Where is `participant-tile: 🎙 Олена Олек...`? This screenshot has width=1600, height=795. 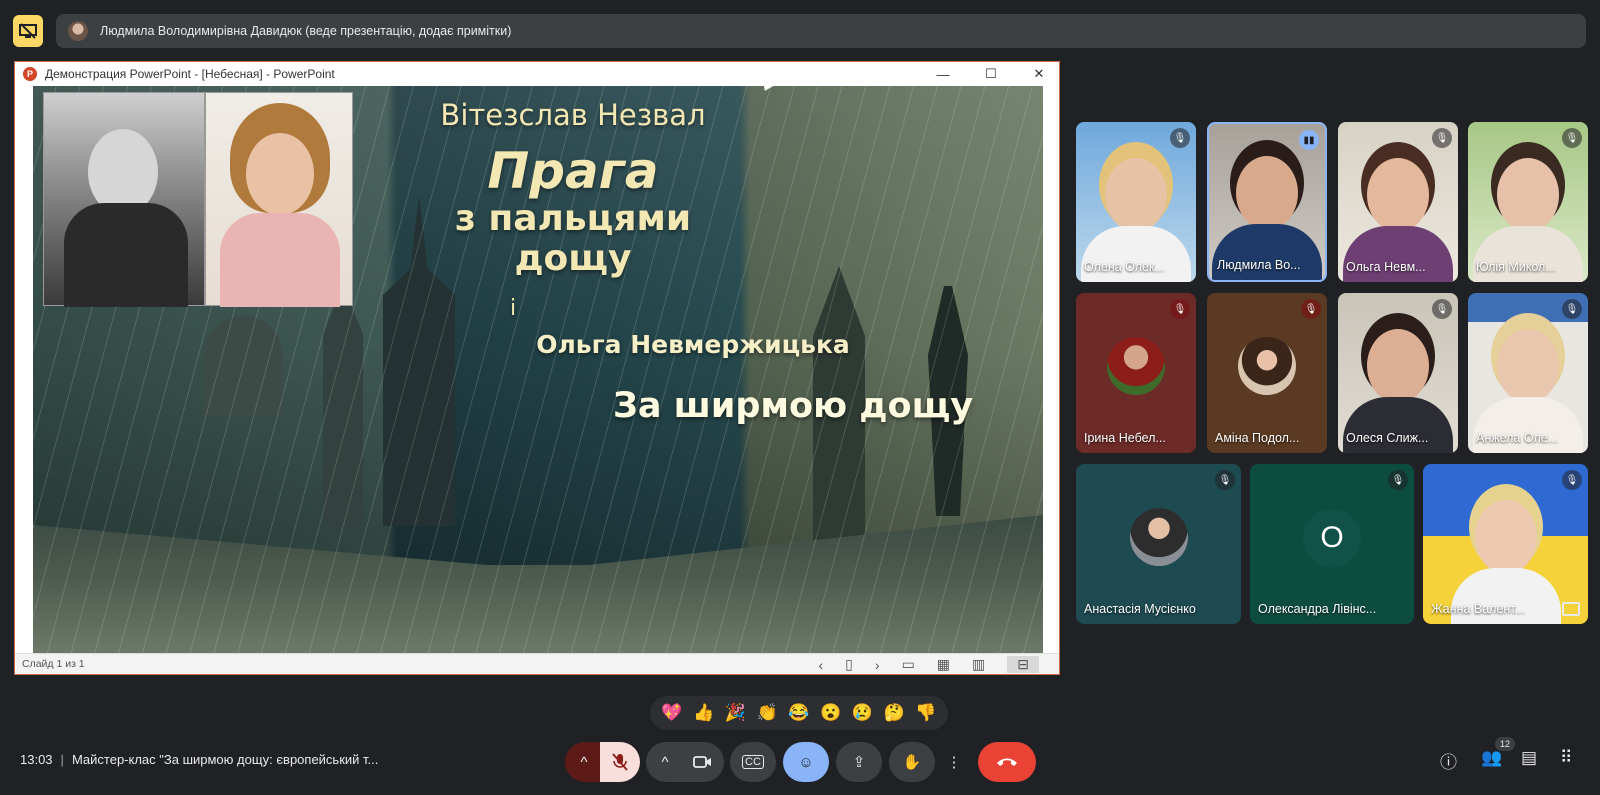 participant-tile: 🎙 Олена Олек... is located at coordinates (1136, 202).